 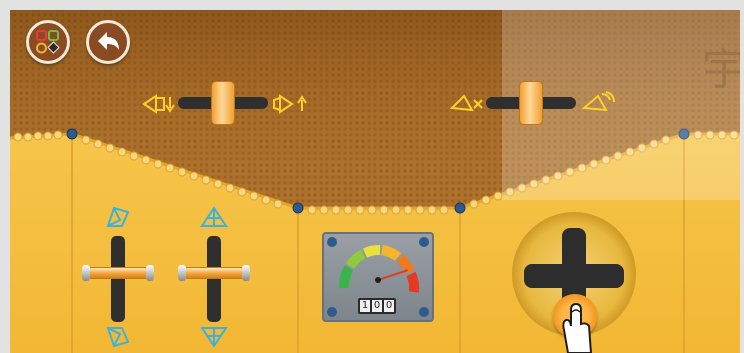 I want to click on lever-right-handle, so click(x=214, y=273).